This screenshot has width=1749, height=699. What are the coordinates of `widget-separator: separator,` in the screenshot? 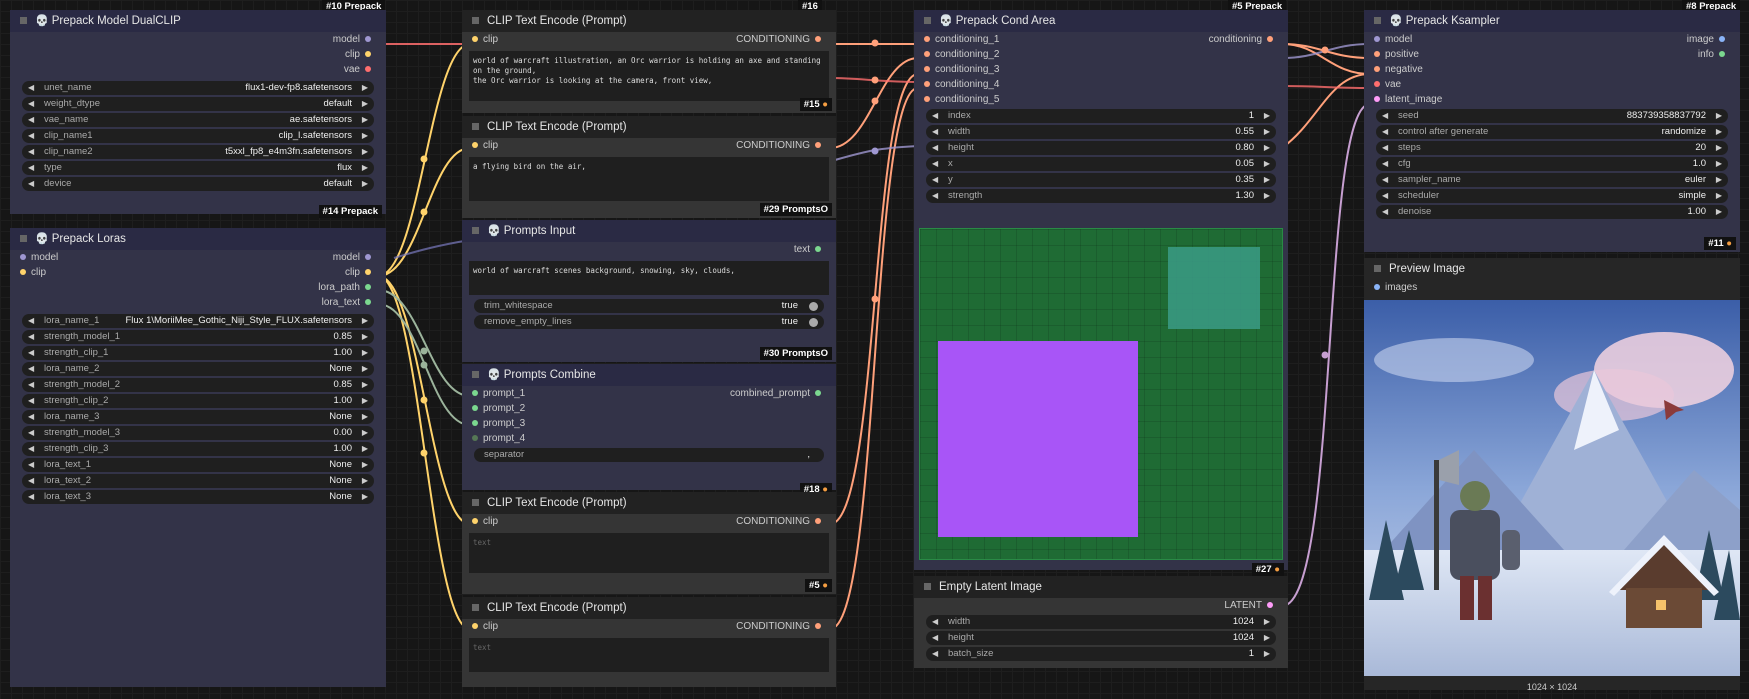 It's located at (649, 455).